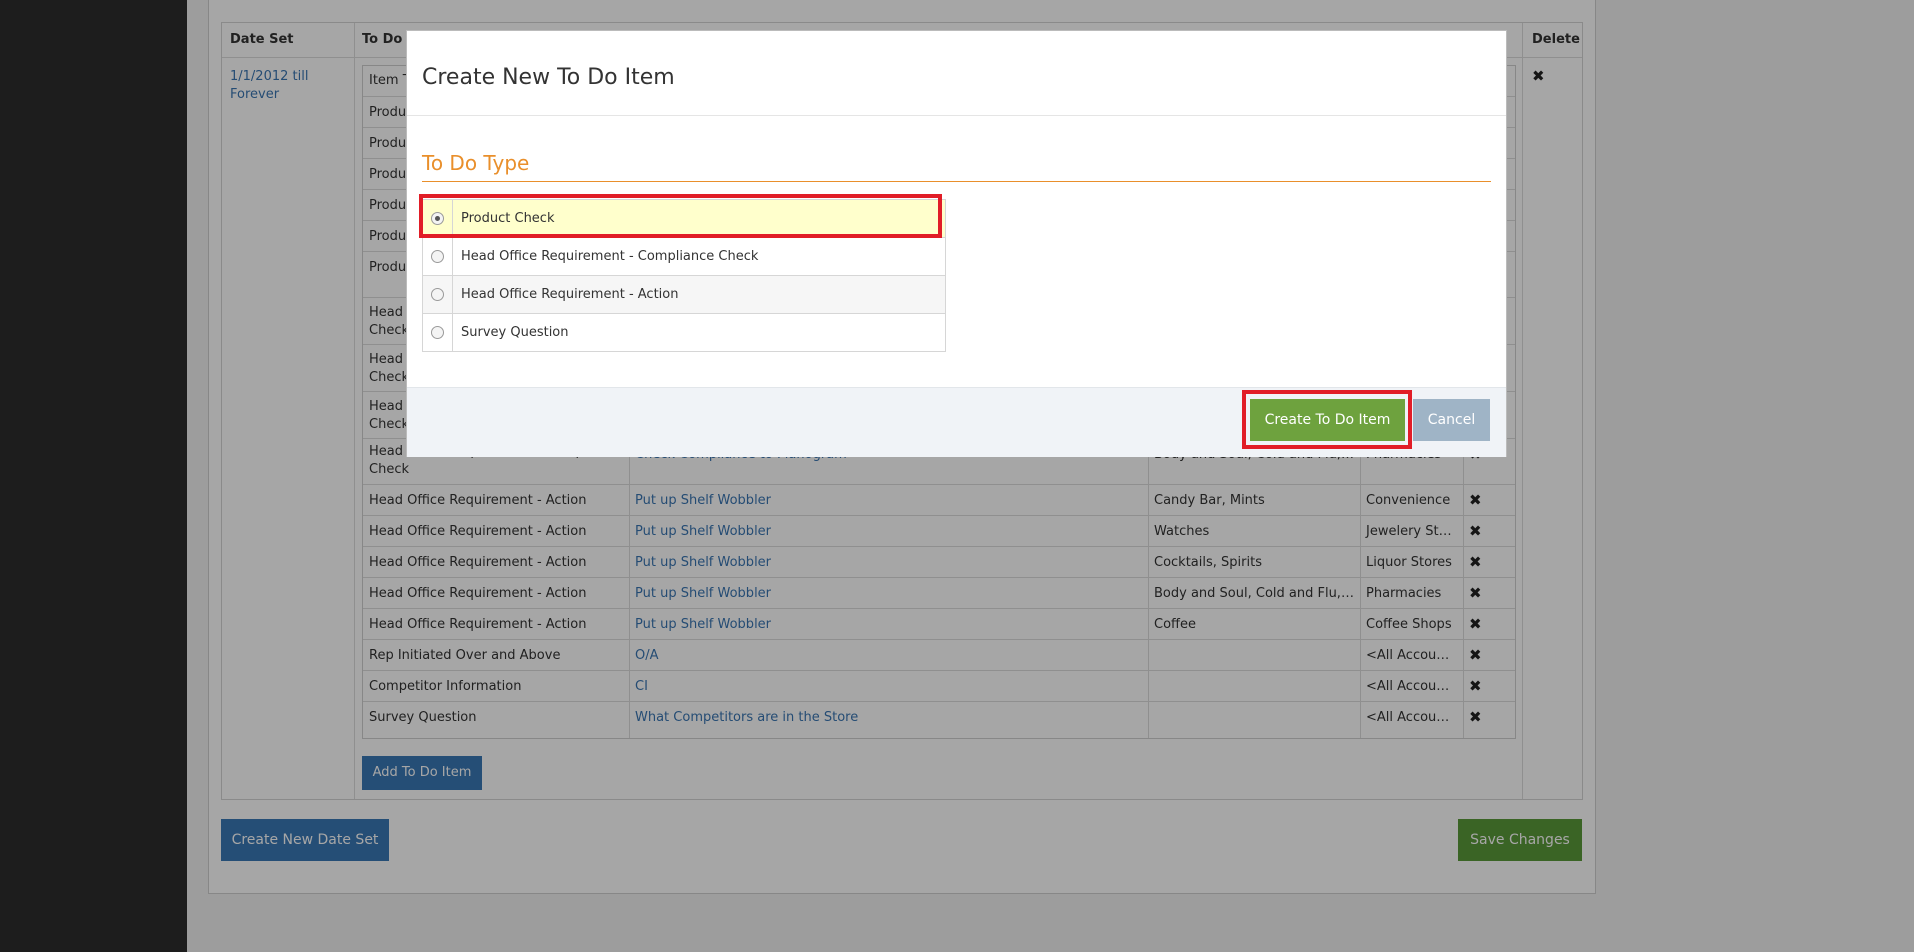 This screenshot has height=952, width=1914. What do you see at coordinates (684, 294) in the screenshot?
I see `option-action: Head Office Requirement - Action` at bounding box center [684, 294].